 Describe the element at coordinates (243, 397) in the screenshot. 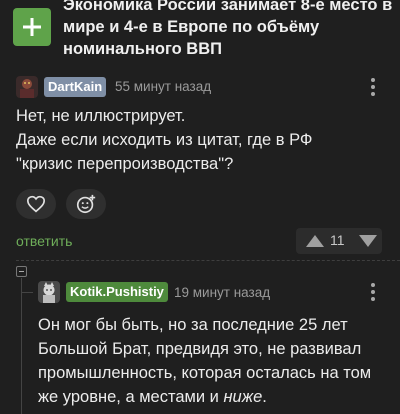

I see `comment-italic-word: ниже` at that location.